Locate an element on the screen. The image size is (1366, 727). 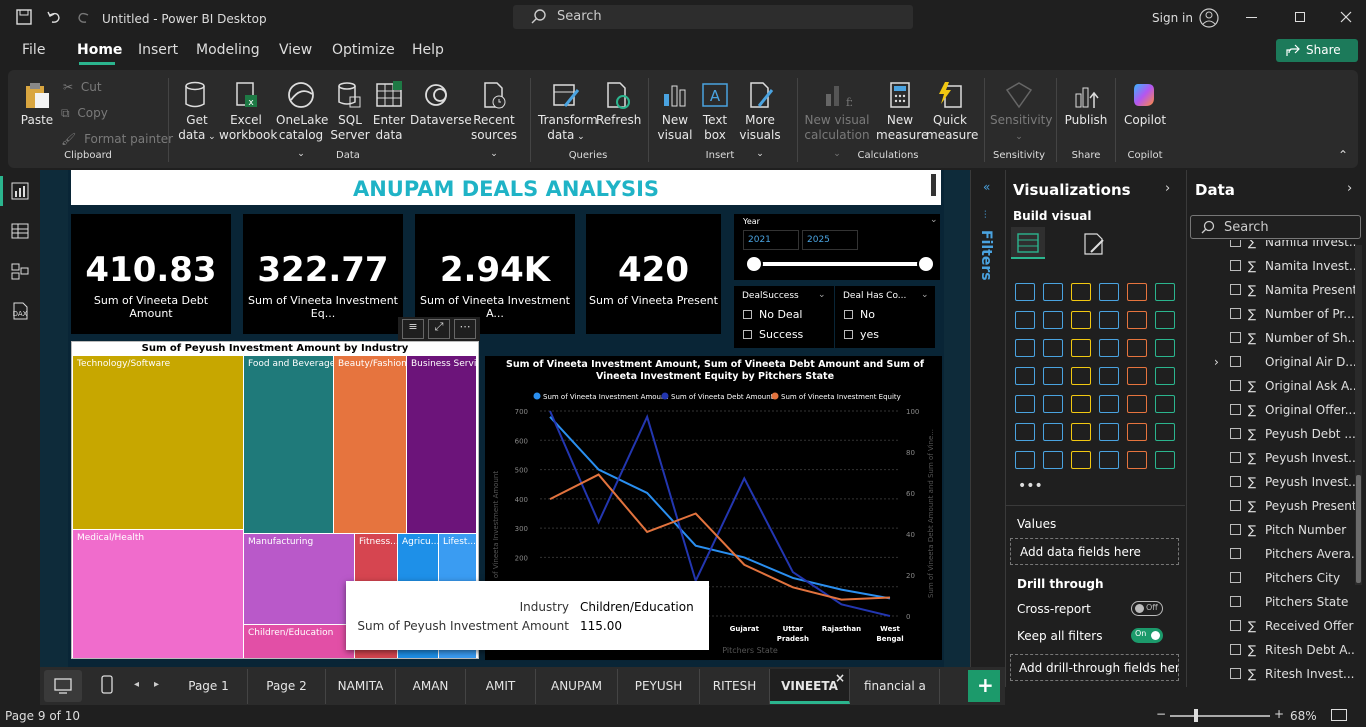
year-slicer: Year ⌄ 2021 2025 is located at coordinates (837, 247).